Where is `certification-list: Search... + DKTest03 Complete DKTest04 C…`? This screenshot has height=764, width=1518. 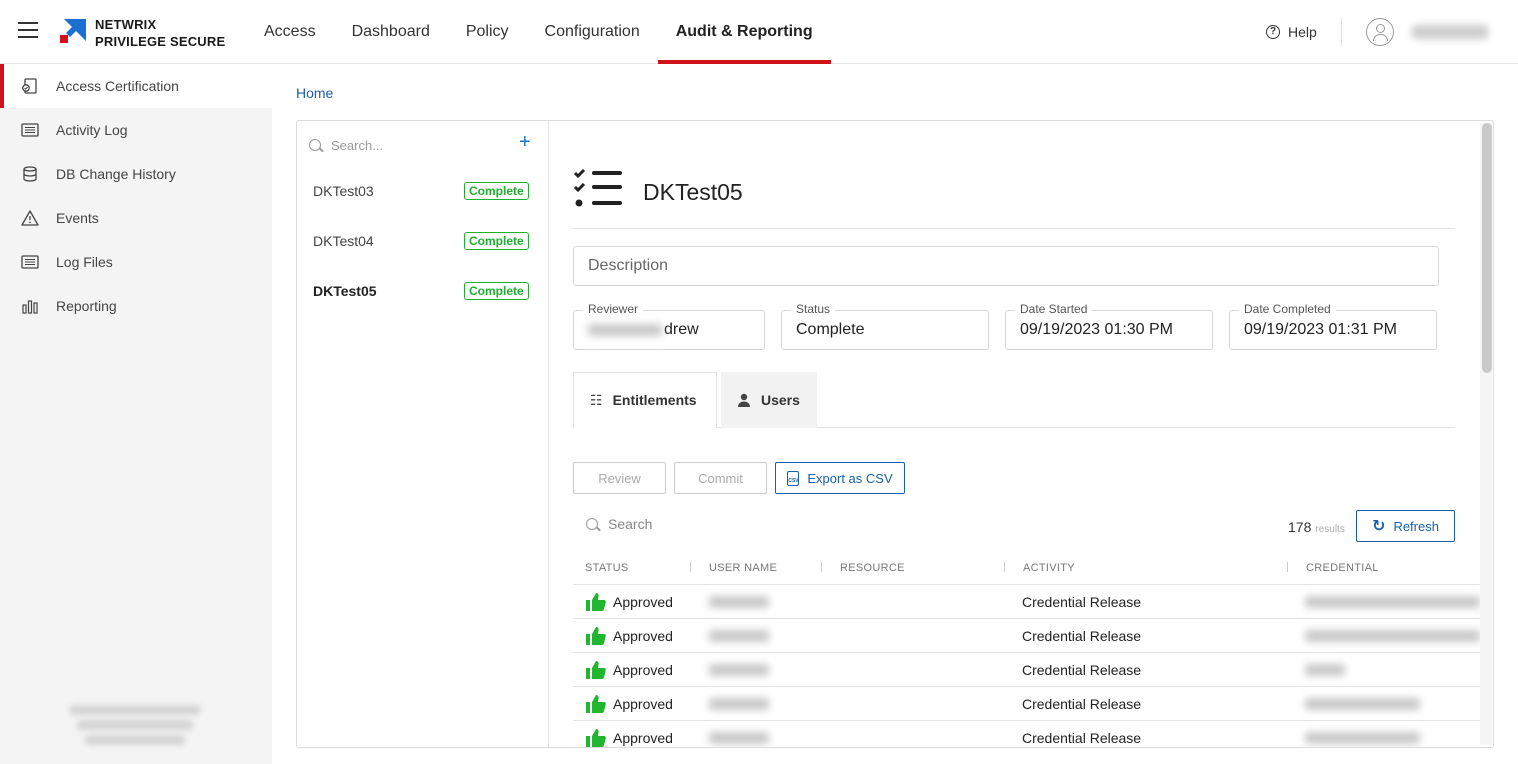 certification-list: Search... + DKTest03 Complete DKTest04 C… is located at coordinates (423, 434).